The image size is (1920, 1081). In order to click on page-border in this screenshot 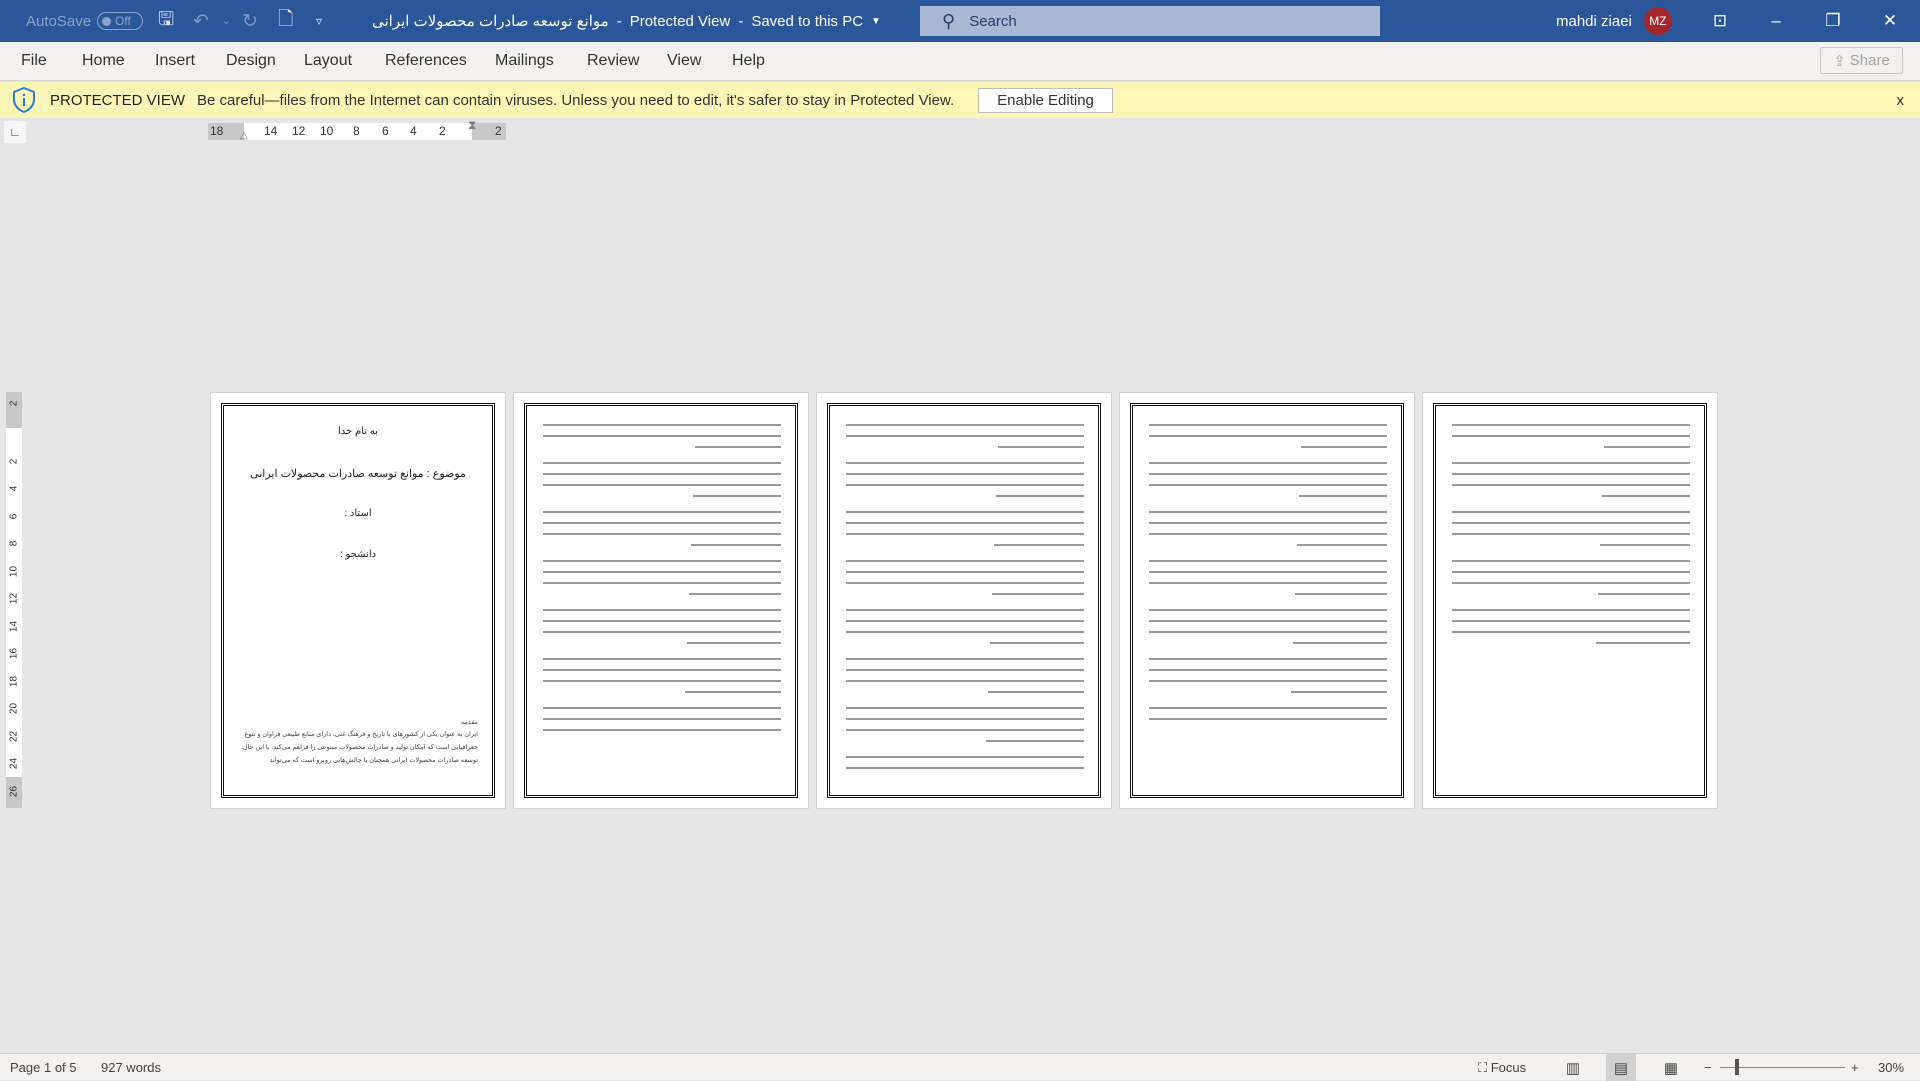, I will do `click(1267, 600)`.